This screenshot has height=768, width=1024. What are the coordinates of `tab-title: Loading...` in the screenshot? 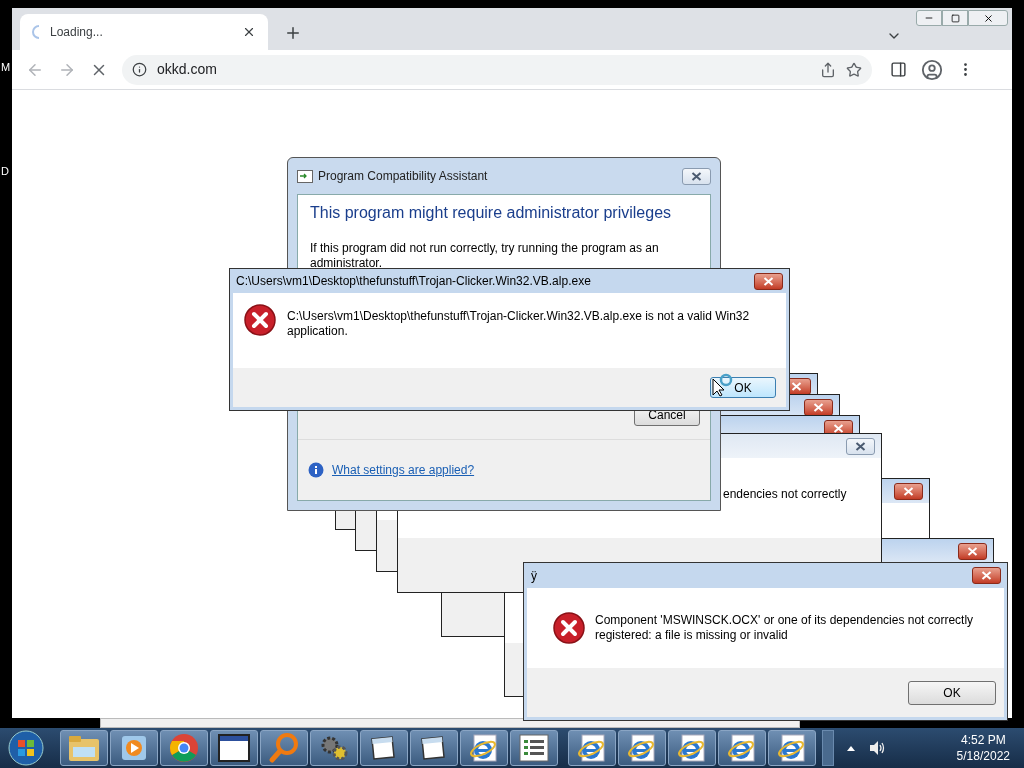 It's located at (77, 32).